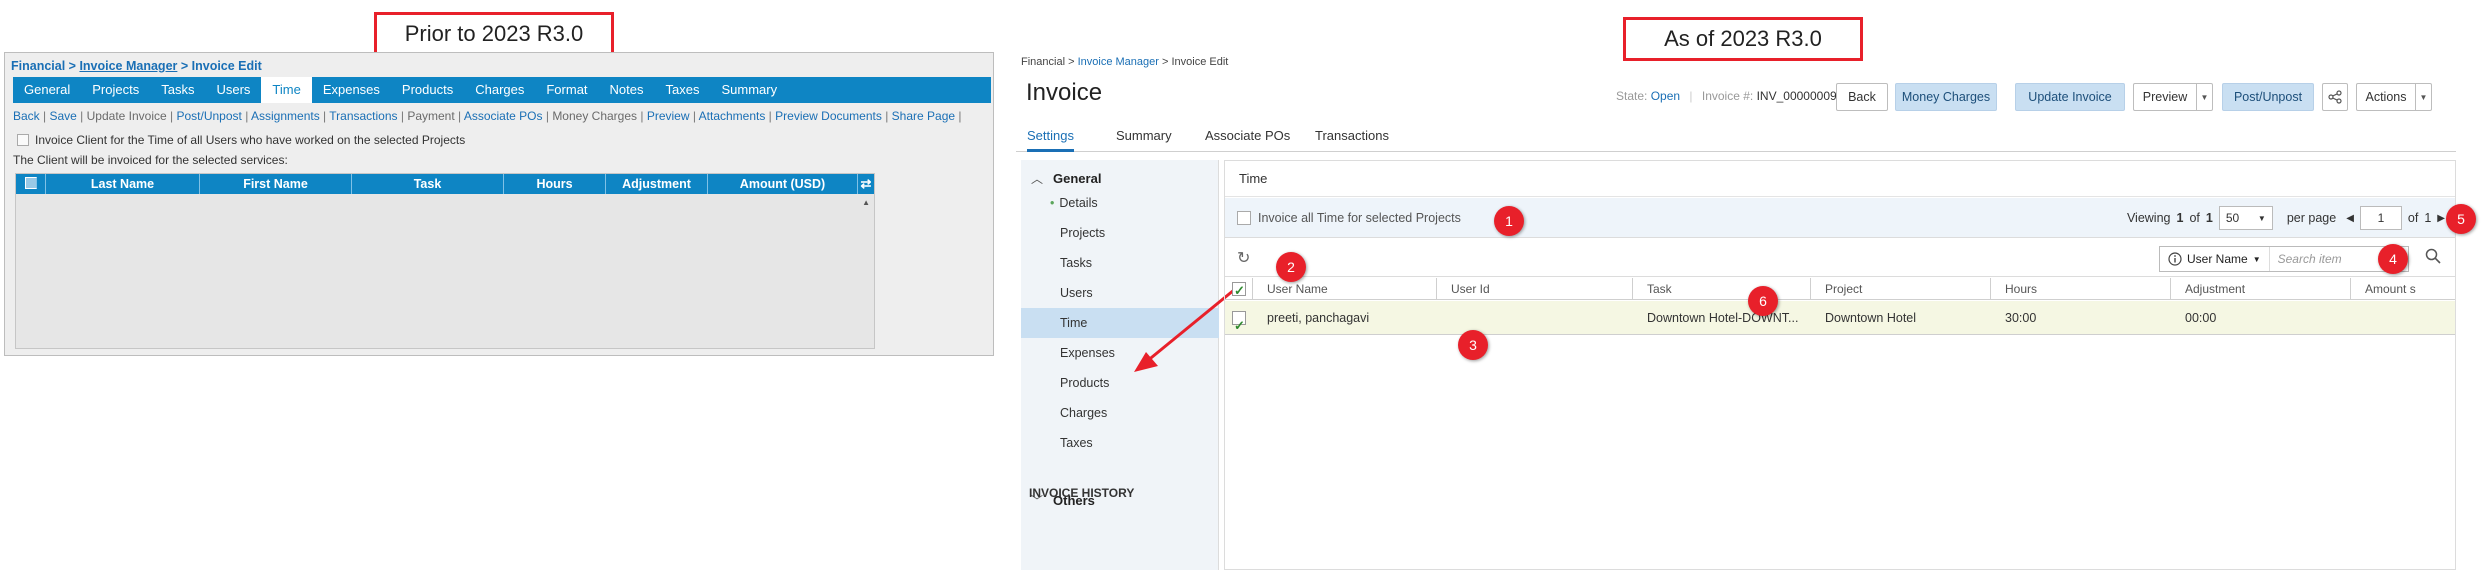 The width and height of the screenshot is (2490, 586). Describe the element at coordinates (177, 90) in the screenshot. I see `old-tab-tasks: Tasks` at that location.